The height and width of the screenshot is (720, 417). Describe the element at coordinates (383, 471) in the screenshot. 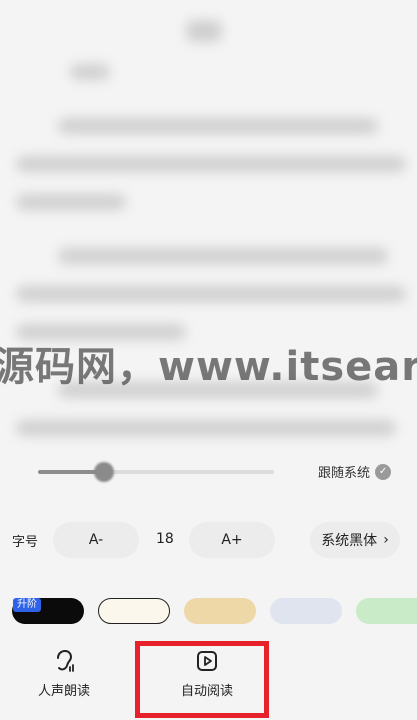

I see `check-icon: ✓` at that location.